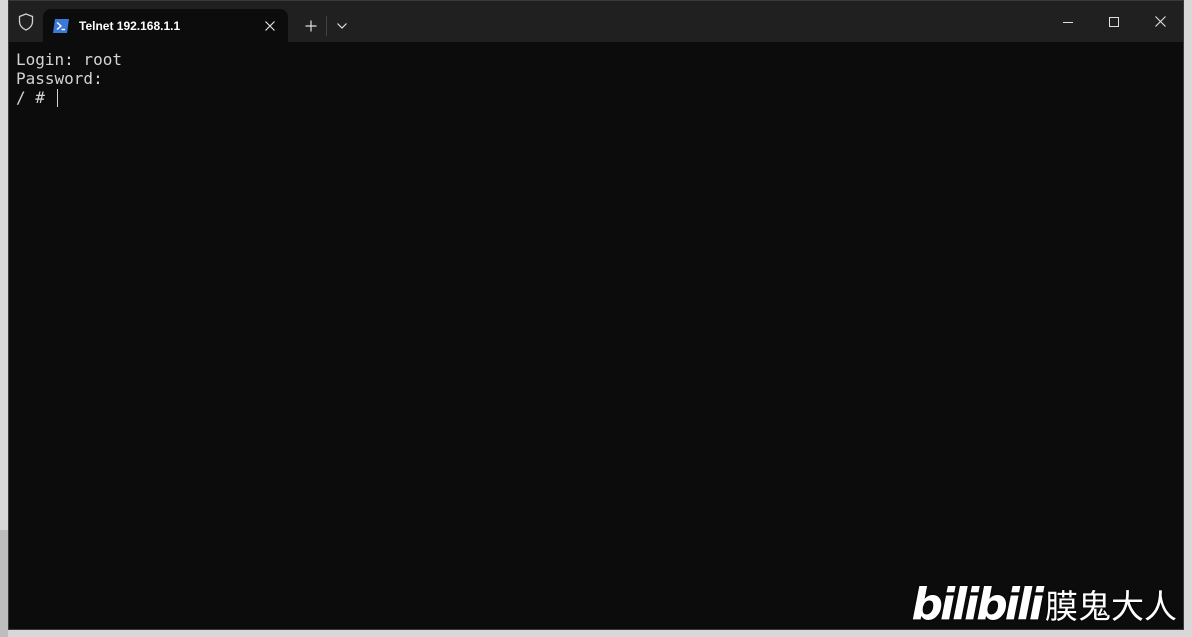 This screenshot has width=1192, height=637. What do you see at coordinates (59, 78) in the screenshot?
I see `terminal-line-password: Password:` at bounding box center [59, 78].